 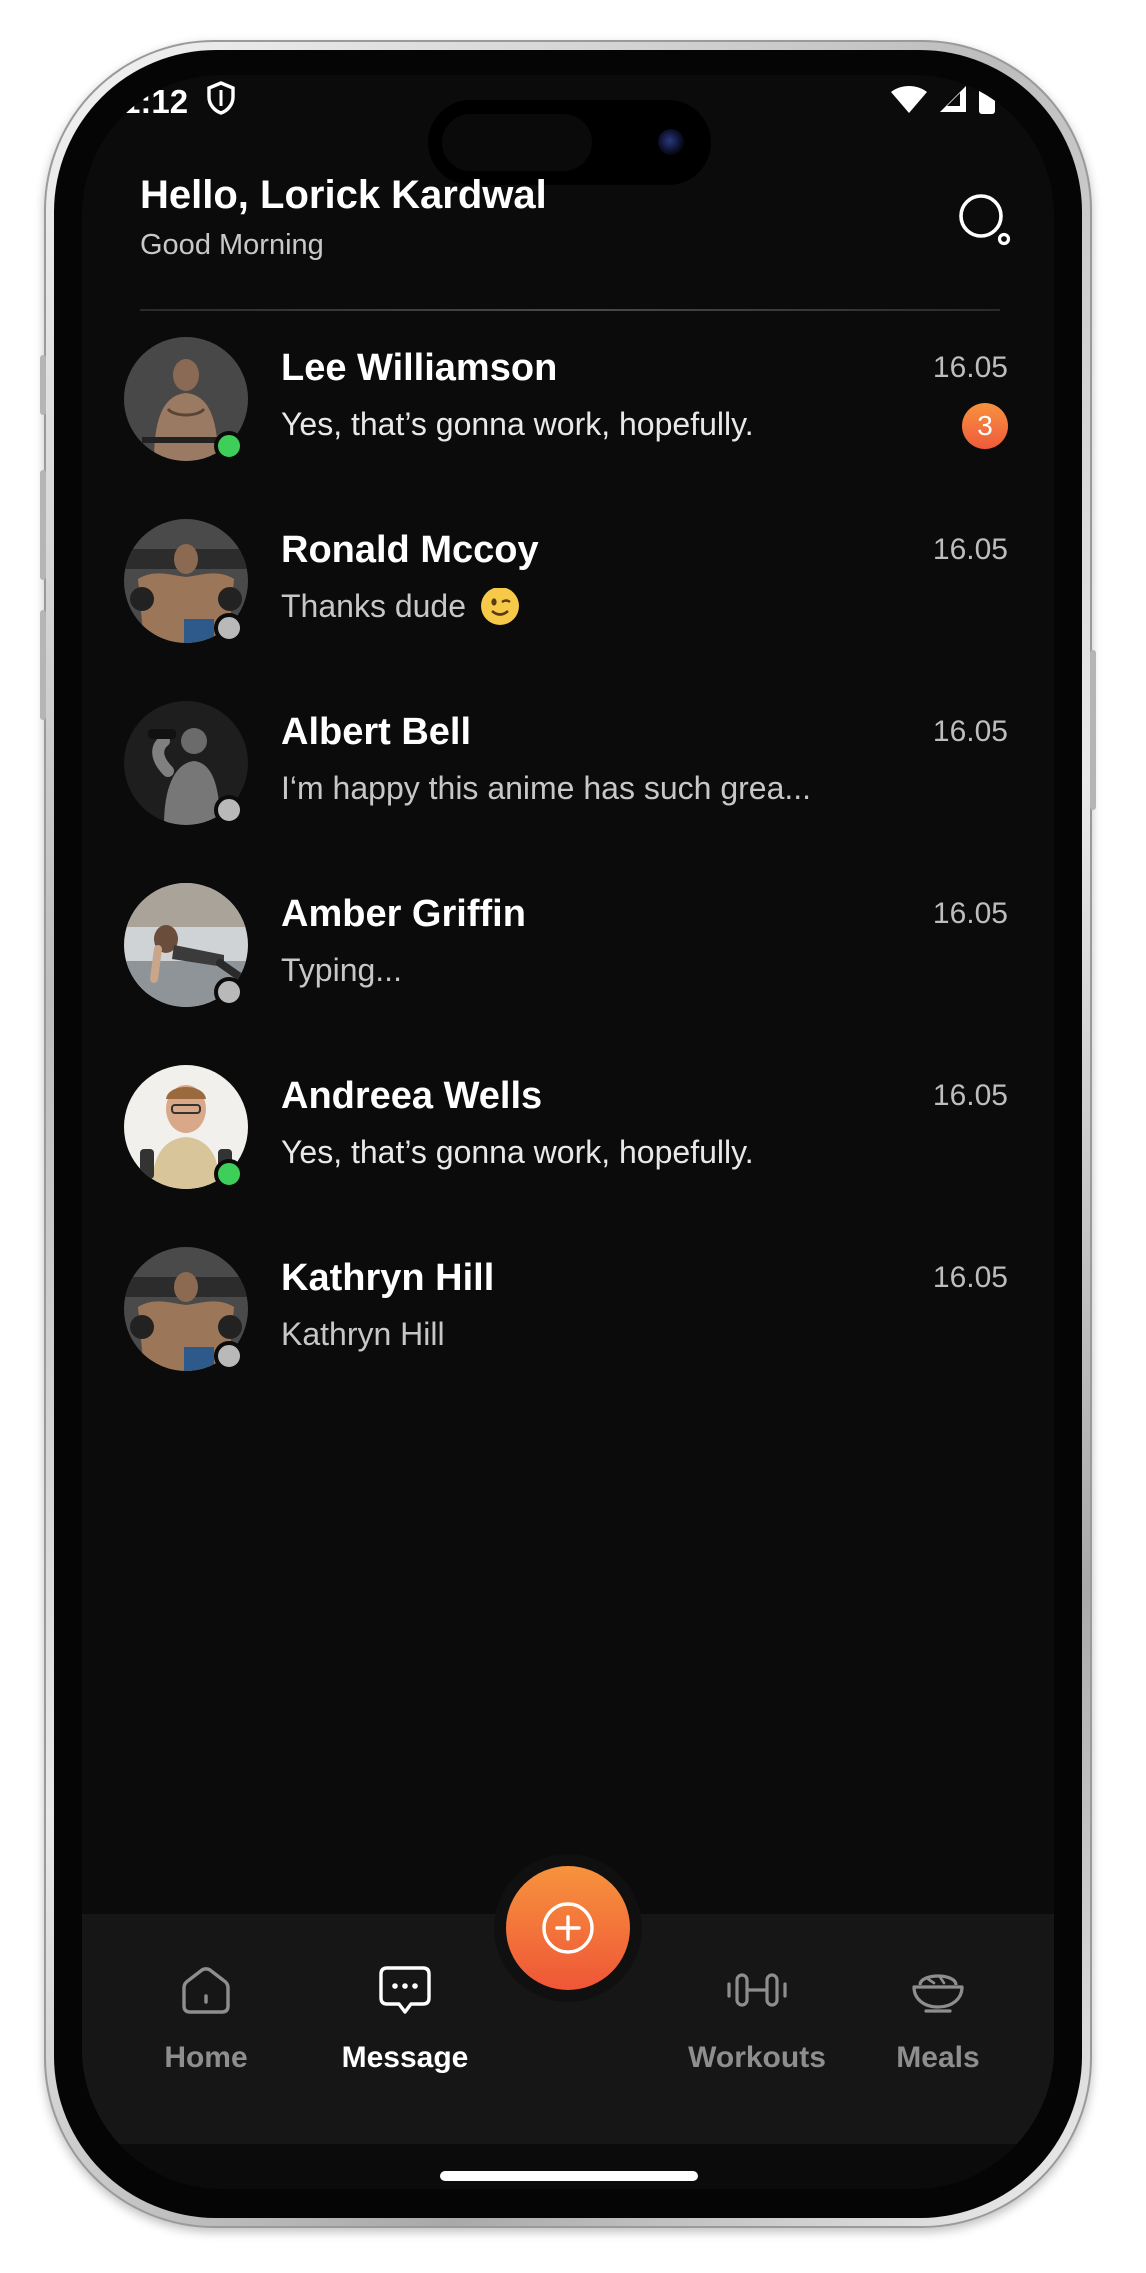 What do you see at coordinates (376, 732) in the screenshot?
I see `contact-name: Albert Bell` at bounding box center [376, 732].